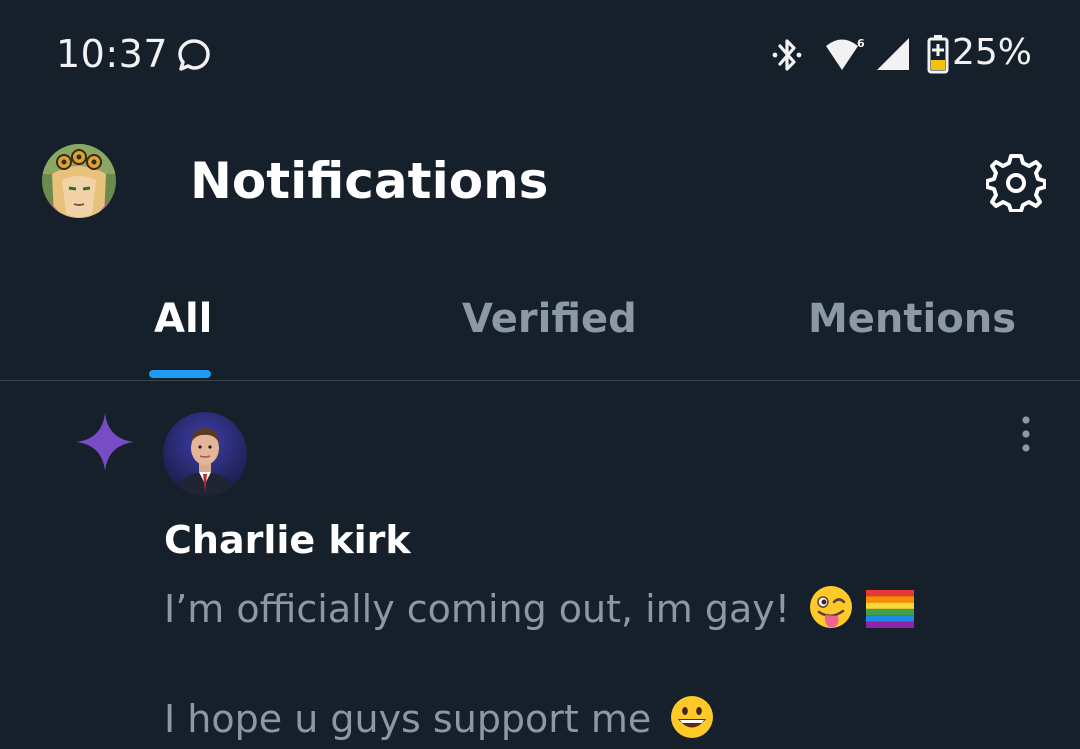  What do you see at coordinates (549, 319) in the screenshot?
I see `tab-verified: Verified` at bounding box center [549, 319].